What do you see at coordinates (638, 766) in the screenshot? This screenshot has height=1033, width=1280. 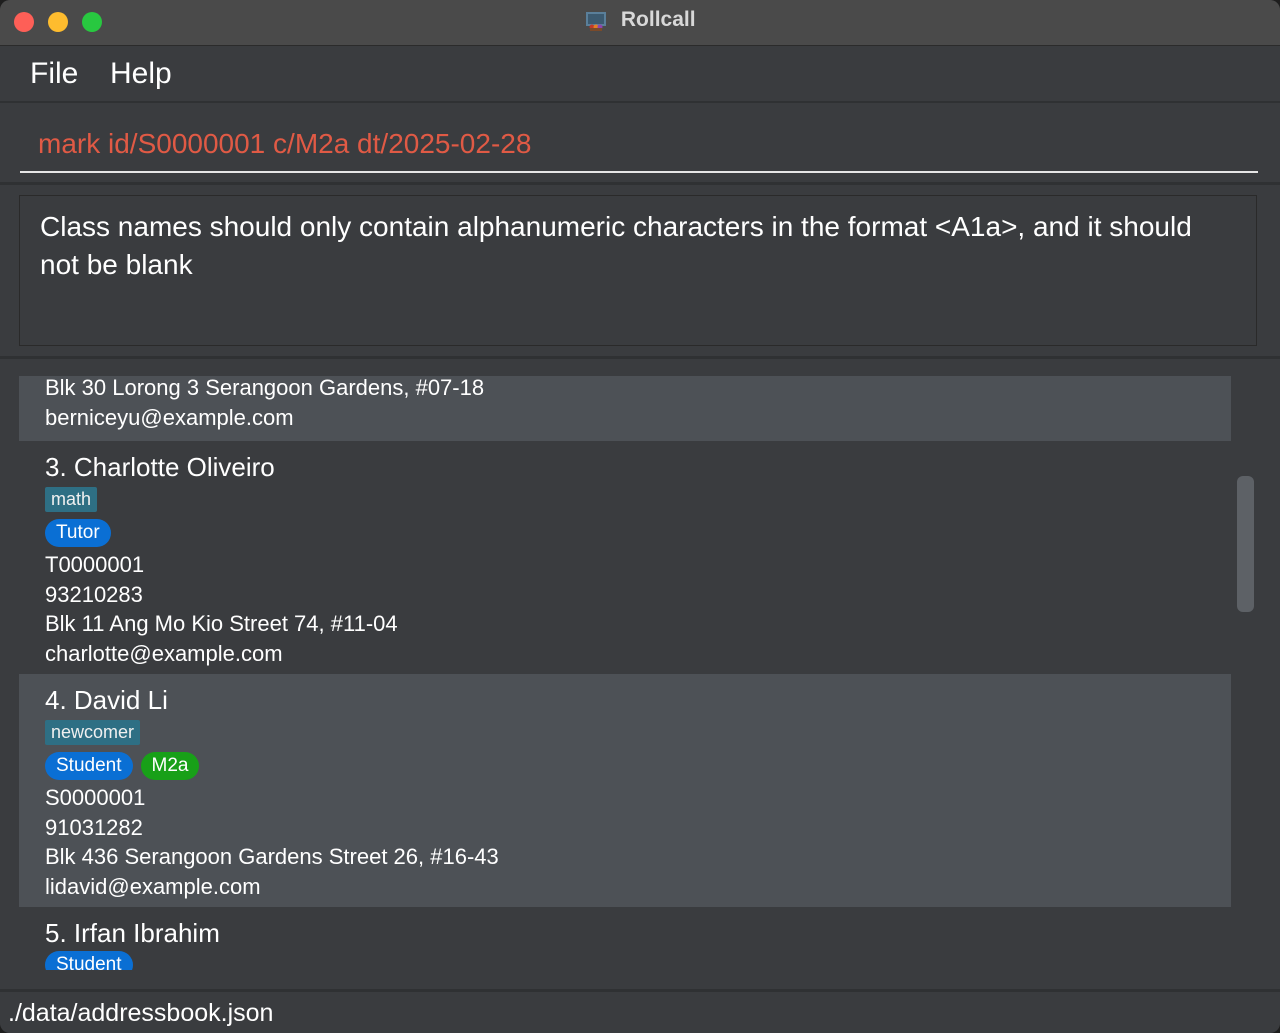 I see `role-row: Student M2a` at bounding box center [638, 766].